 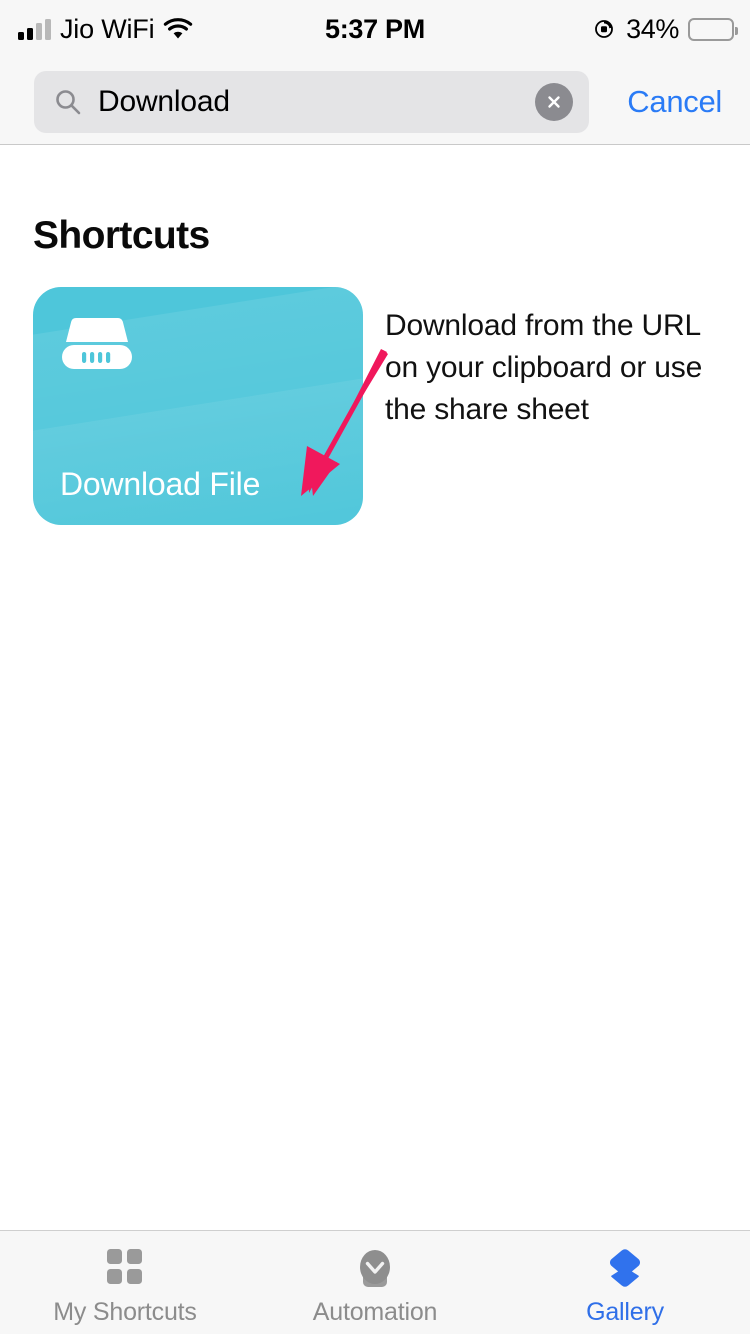 I want to click on search-header: Download Cancel, so click(x=375, y=101).